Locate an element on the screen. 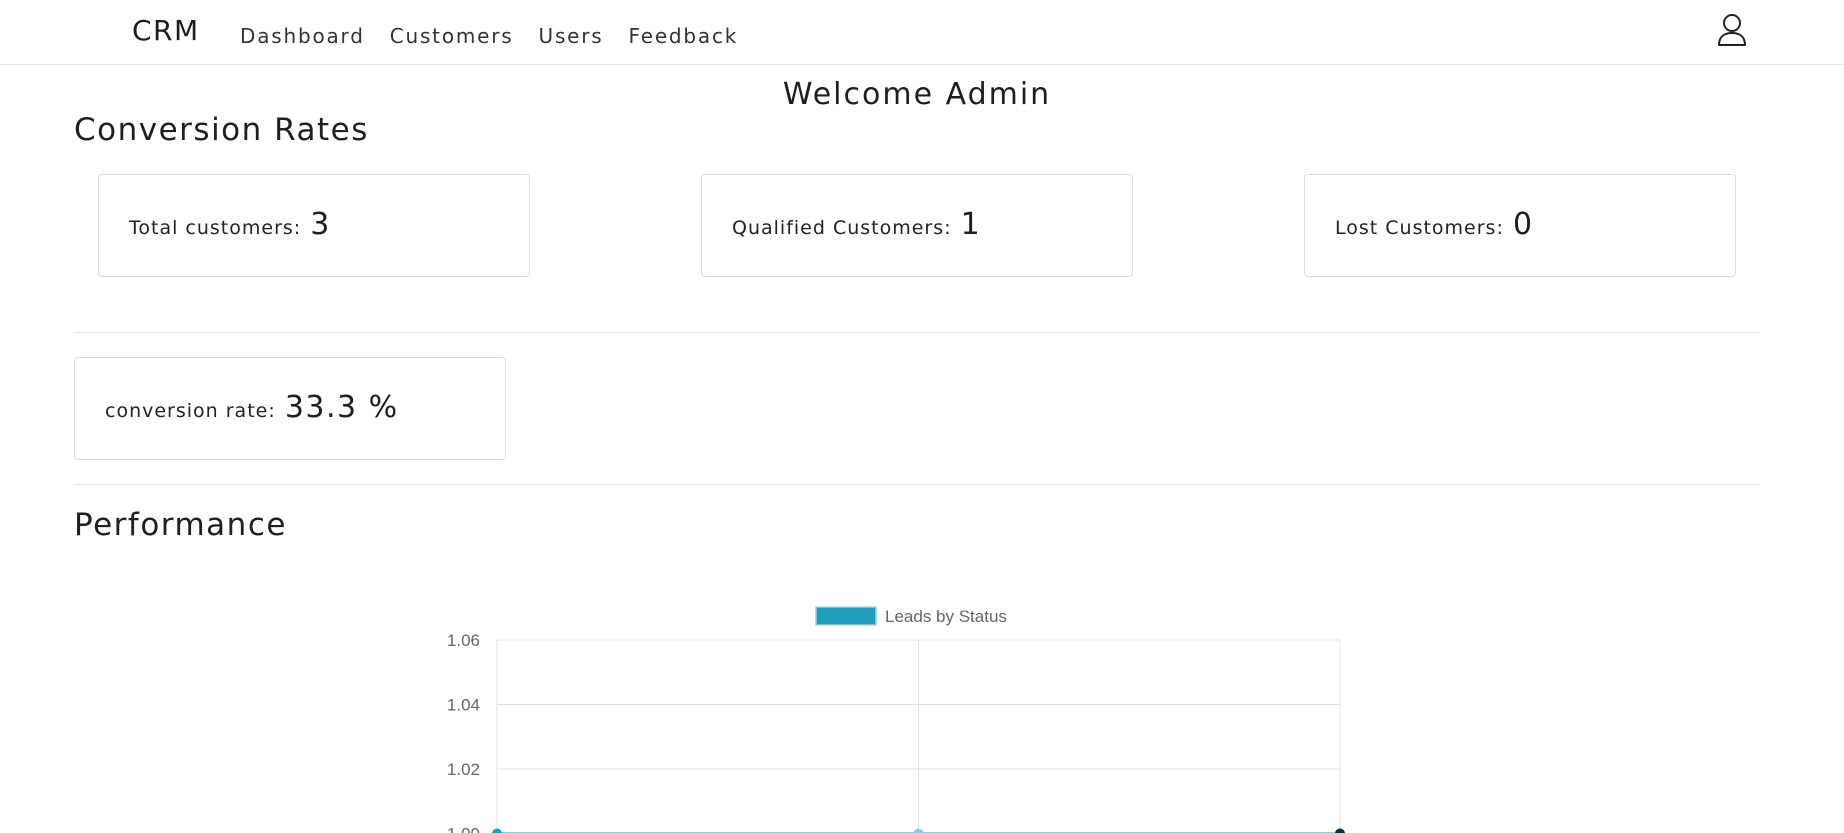 The height and width of the screenshot is (833, 1844). nav-link-dashboard: Dashboard is located at coordinates (302, 36).